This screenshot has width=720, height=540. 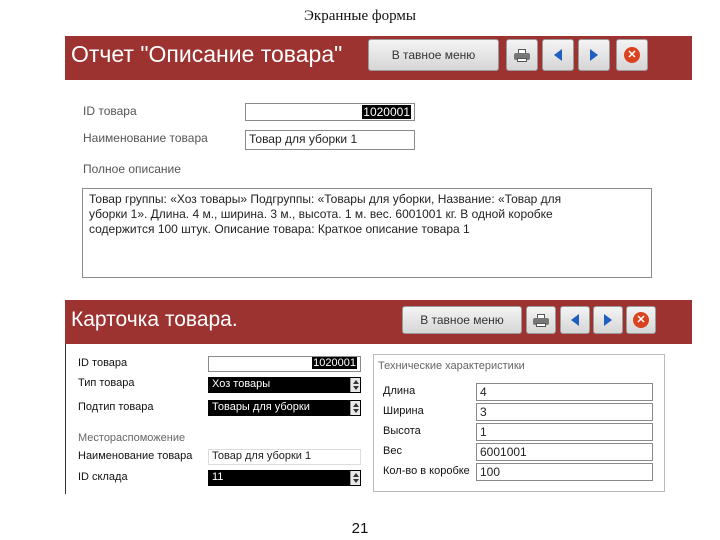 I want to click on subtype-select: Товары для уборки, so click(x=284, y=408).